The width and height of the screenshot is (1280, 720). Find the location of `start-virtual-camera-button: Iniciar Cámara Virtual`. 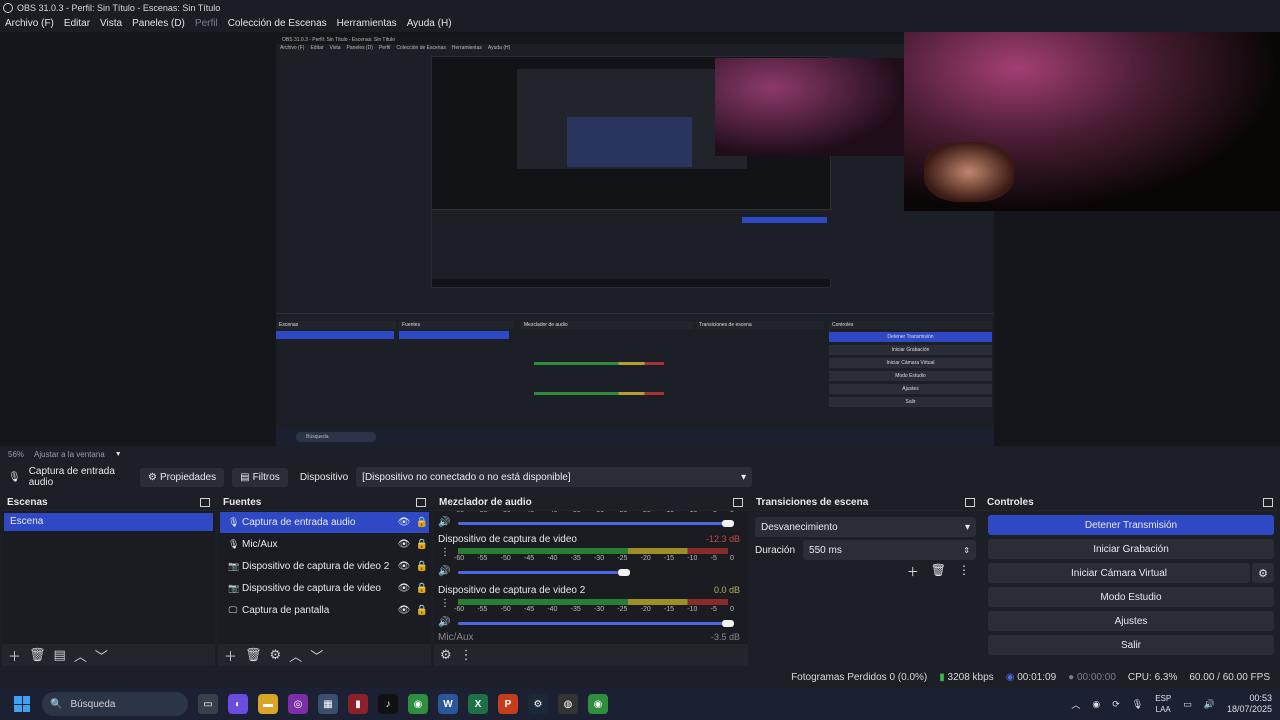

start-virtual-camera-button: Iniciar Cámara Virtual is located at coordinates (1119, 573).